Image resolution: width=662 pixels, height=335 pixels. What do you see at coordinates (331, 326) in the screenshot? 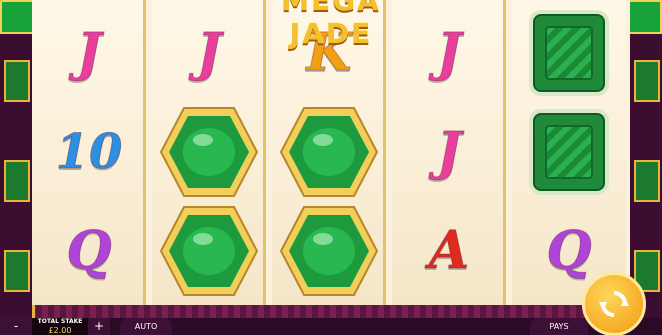
I see `control-bar: - + AUTO PAYS` at bounding box center [331, 326].